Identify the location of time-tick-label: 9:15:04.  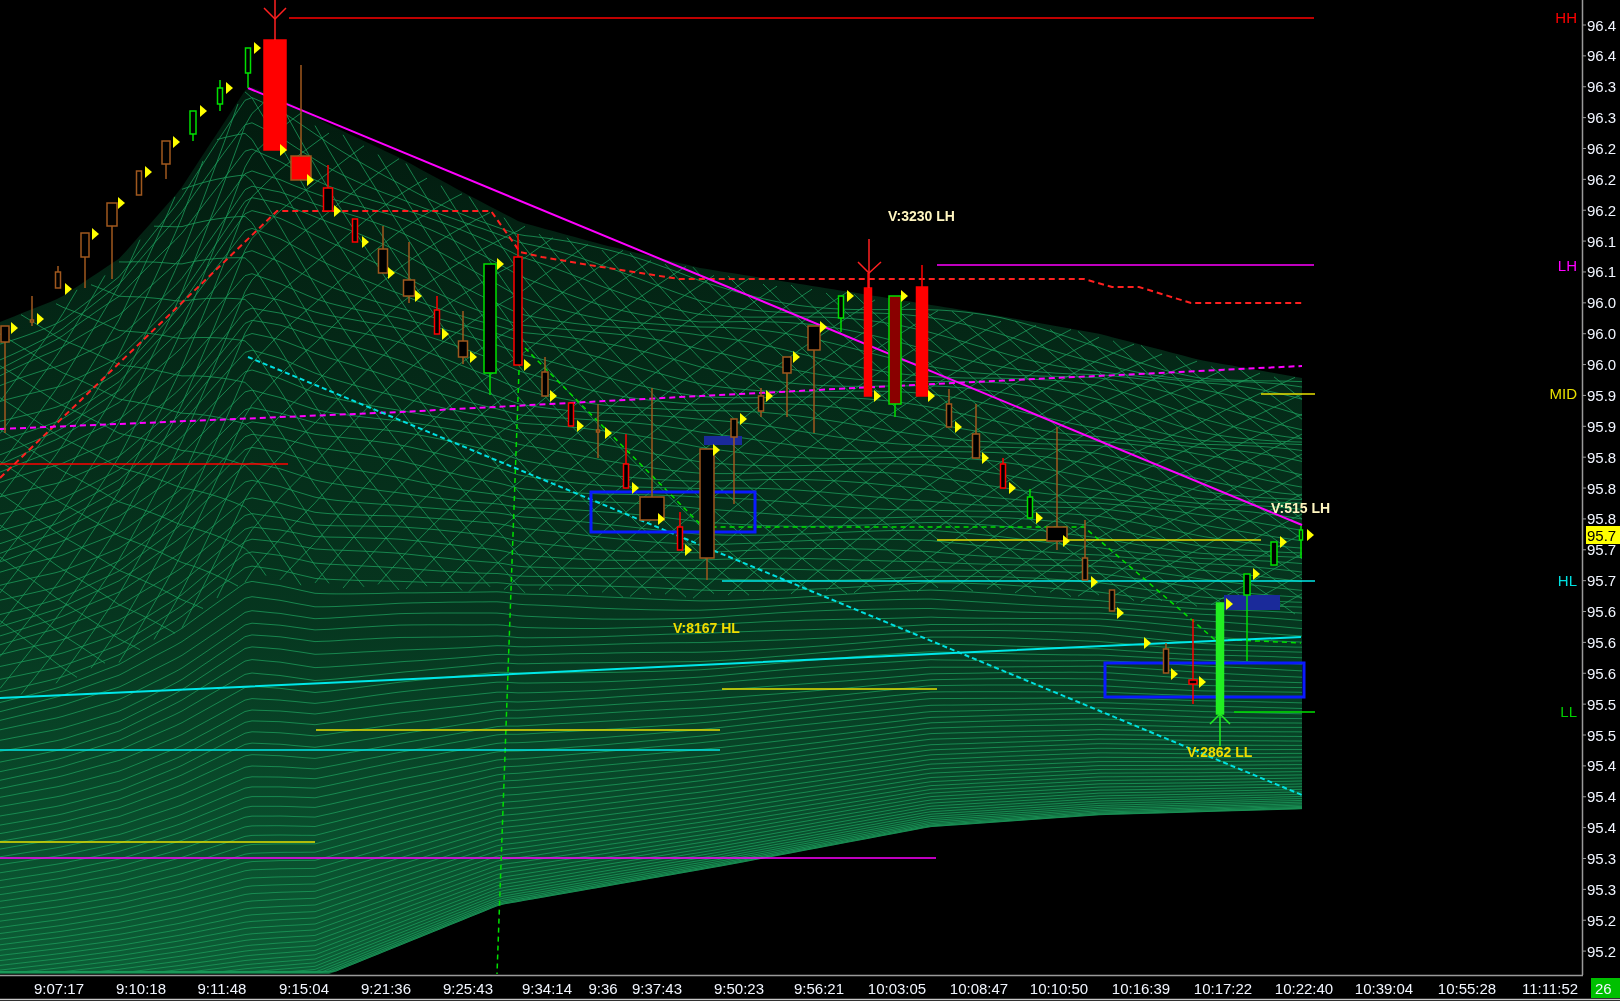
(304, 988).